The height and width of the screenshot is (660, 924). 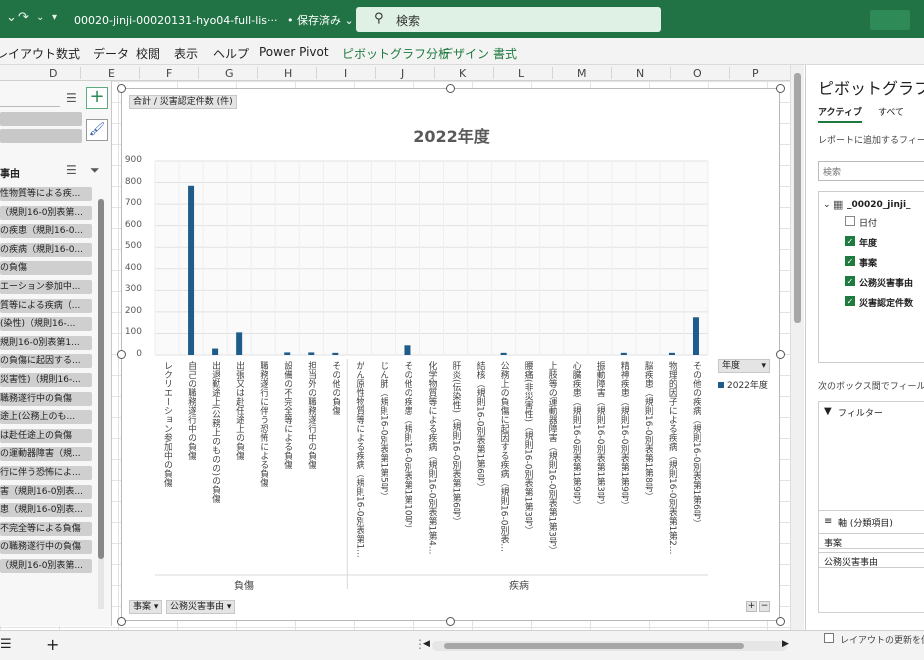 I want to click on tab-help: ヘルプ, so click(x=231, y=53).